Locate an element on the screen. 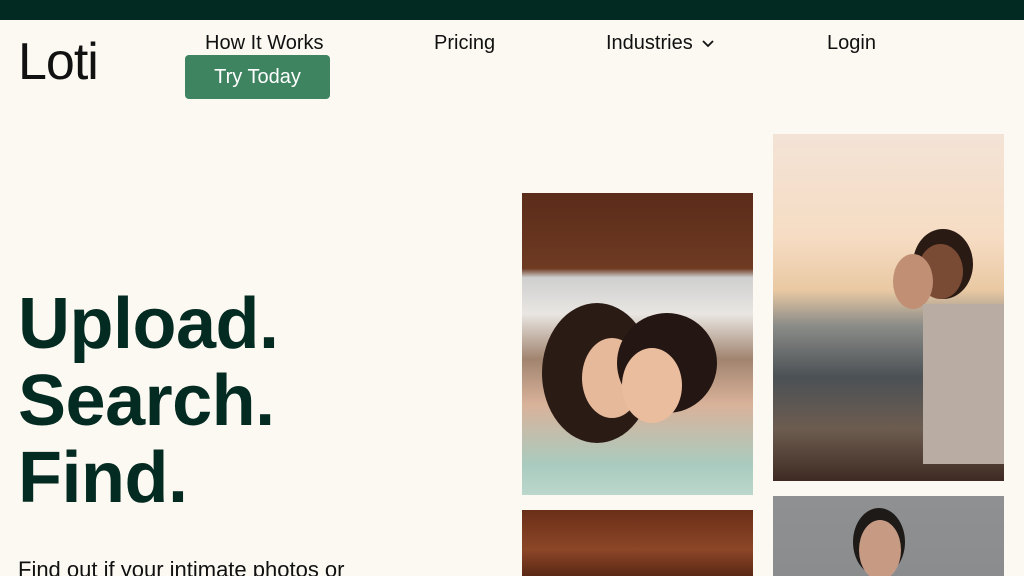 This screenshot has width=1024, height=576. try-today-button: Try Today is located at coordinates (257, 77).